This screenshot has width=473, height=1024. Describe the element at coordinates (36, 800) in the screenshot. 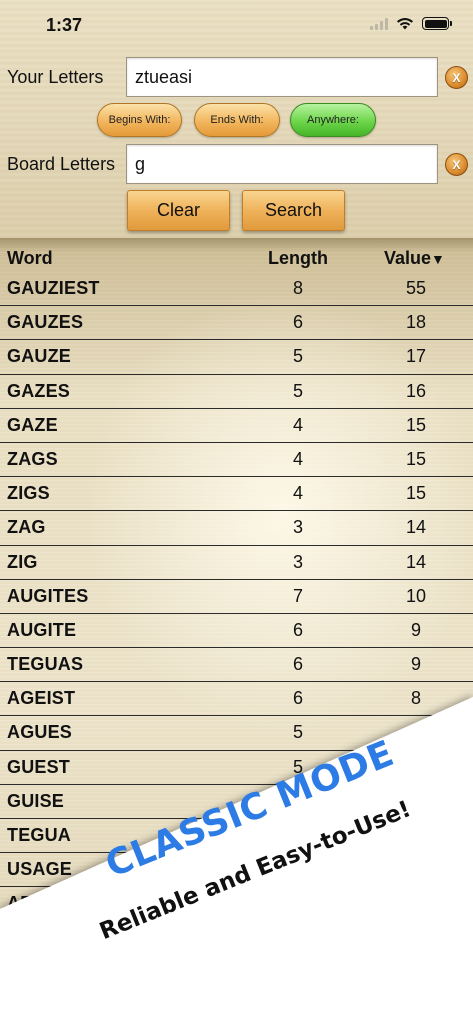

I see `word-cell: GUISE` at that location.